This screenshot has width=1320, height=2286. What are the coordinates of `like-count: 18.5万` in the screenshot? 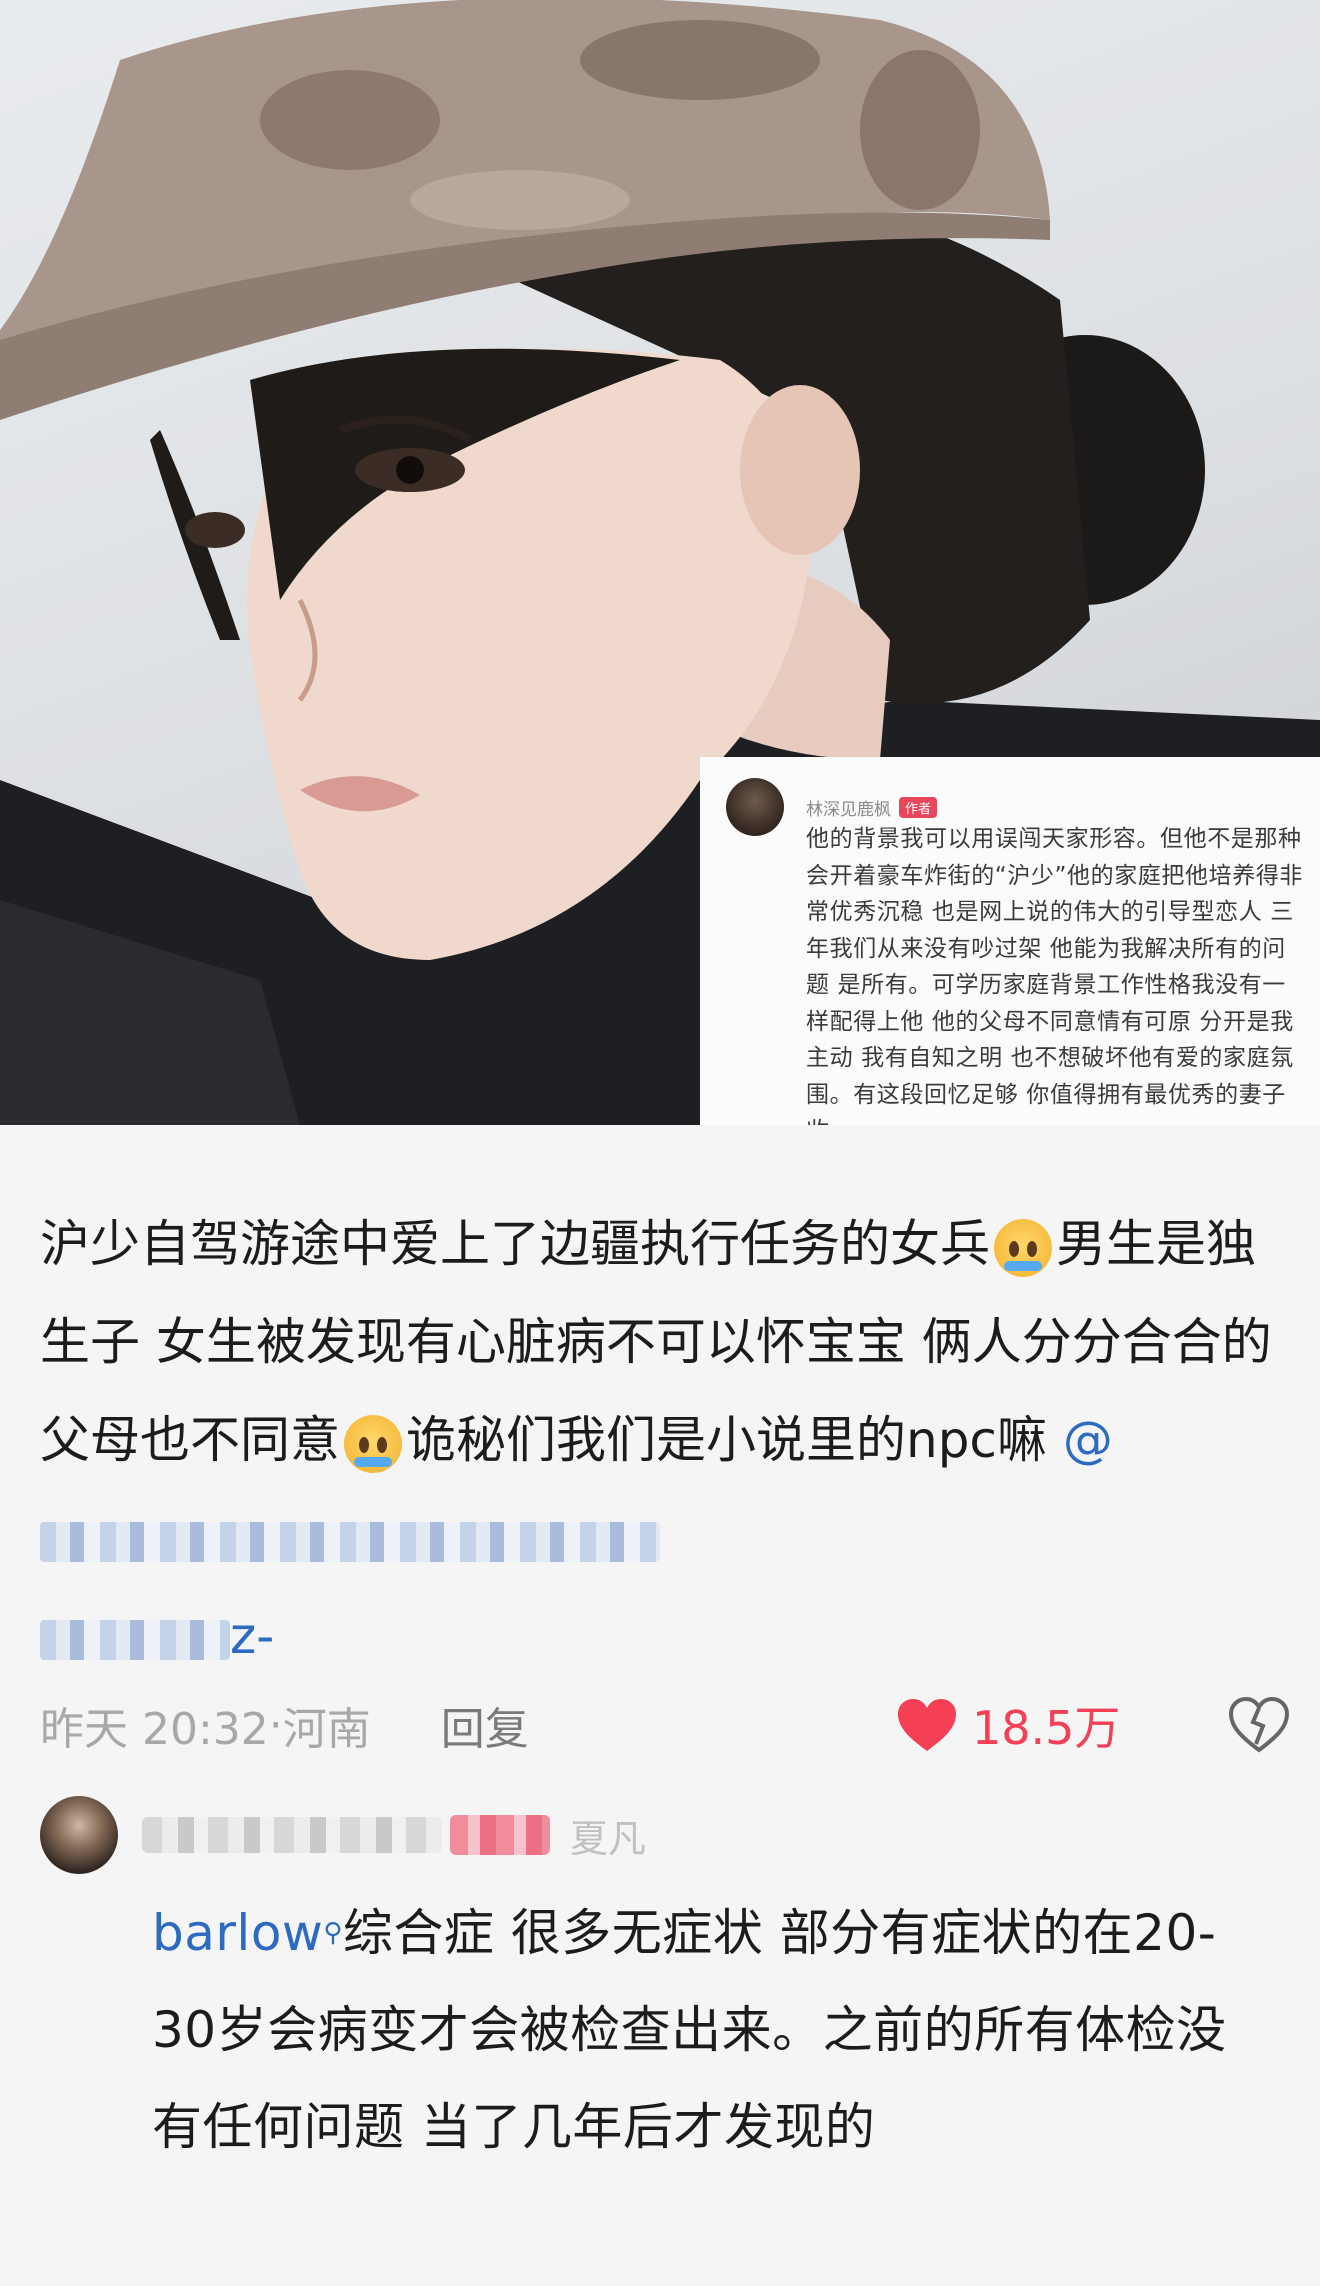 It's located at (1046, 1728).